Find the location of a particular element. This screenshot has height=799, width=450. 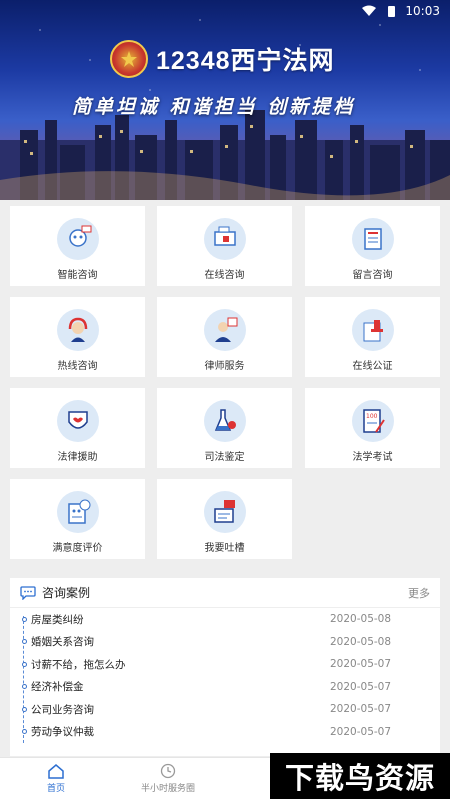

case-item: 劳动争议仲裁 2020-05-07 is located at coordinates (231, 732).